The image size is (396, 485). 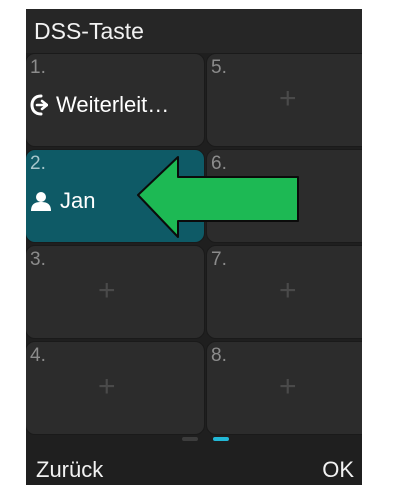 I want to click on softkey-bar: Zurück OK, so click(x=194, y=467).